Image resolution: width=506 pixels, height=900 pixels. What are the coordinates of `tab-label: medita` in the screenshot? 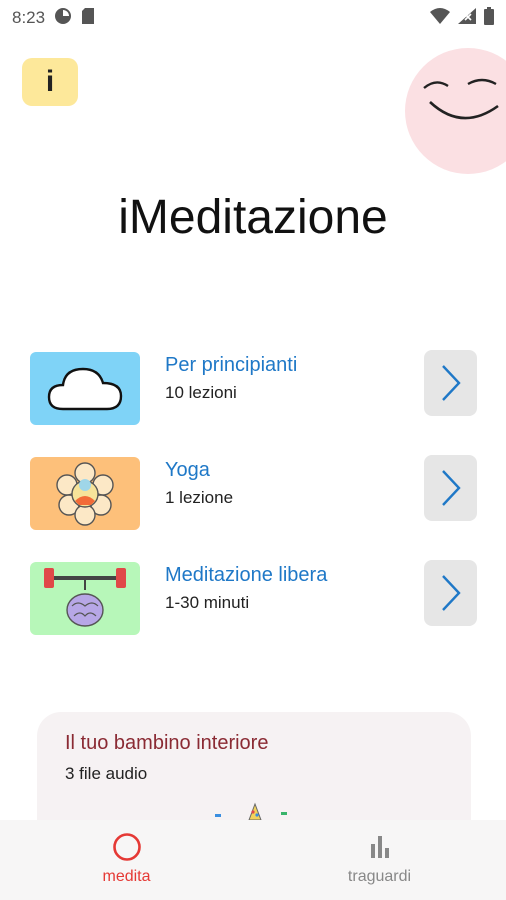 It's located at (126, 876).